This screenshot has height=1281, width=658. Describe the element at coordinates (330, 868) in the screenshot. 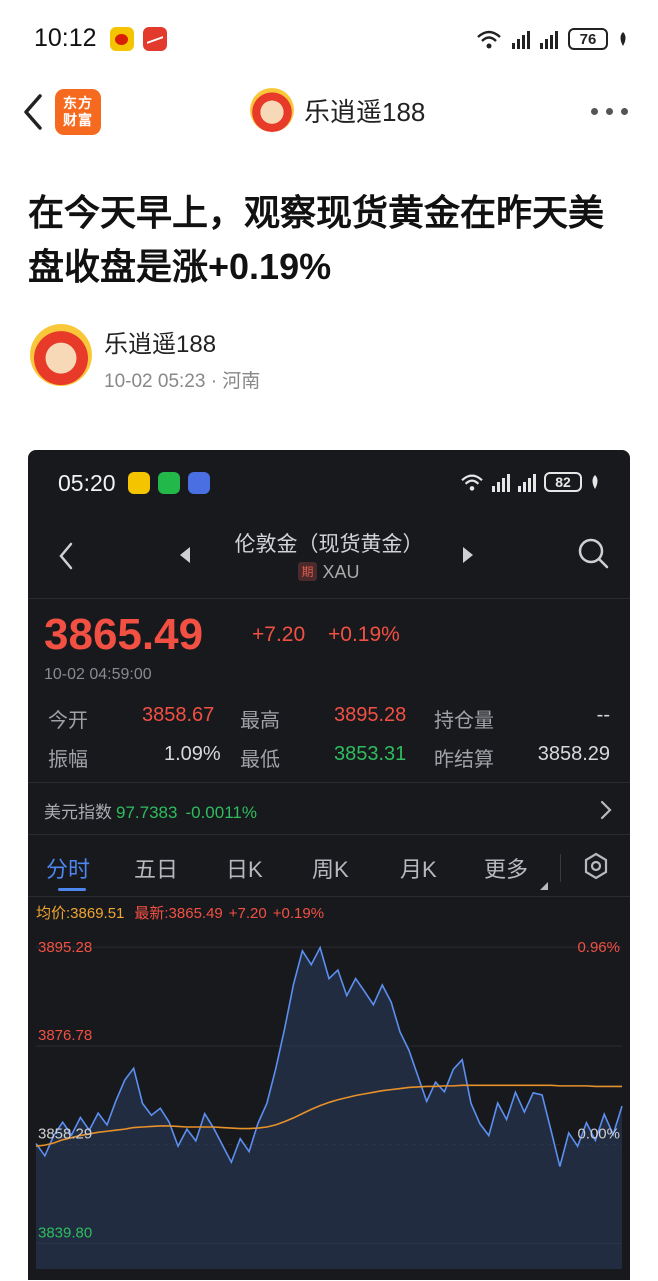

I see `tab-weekly-k: 周K` at that location.